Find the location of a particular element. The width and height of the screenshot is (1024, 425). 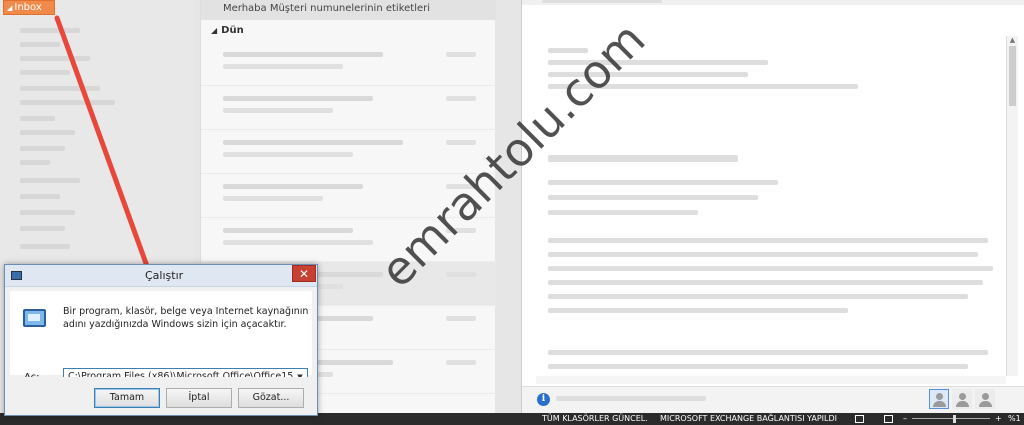

horizontal-scrollbar is located at coordinates (771, 380).